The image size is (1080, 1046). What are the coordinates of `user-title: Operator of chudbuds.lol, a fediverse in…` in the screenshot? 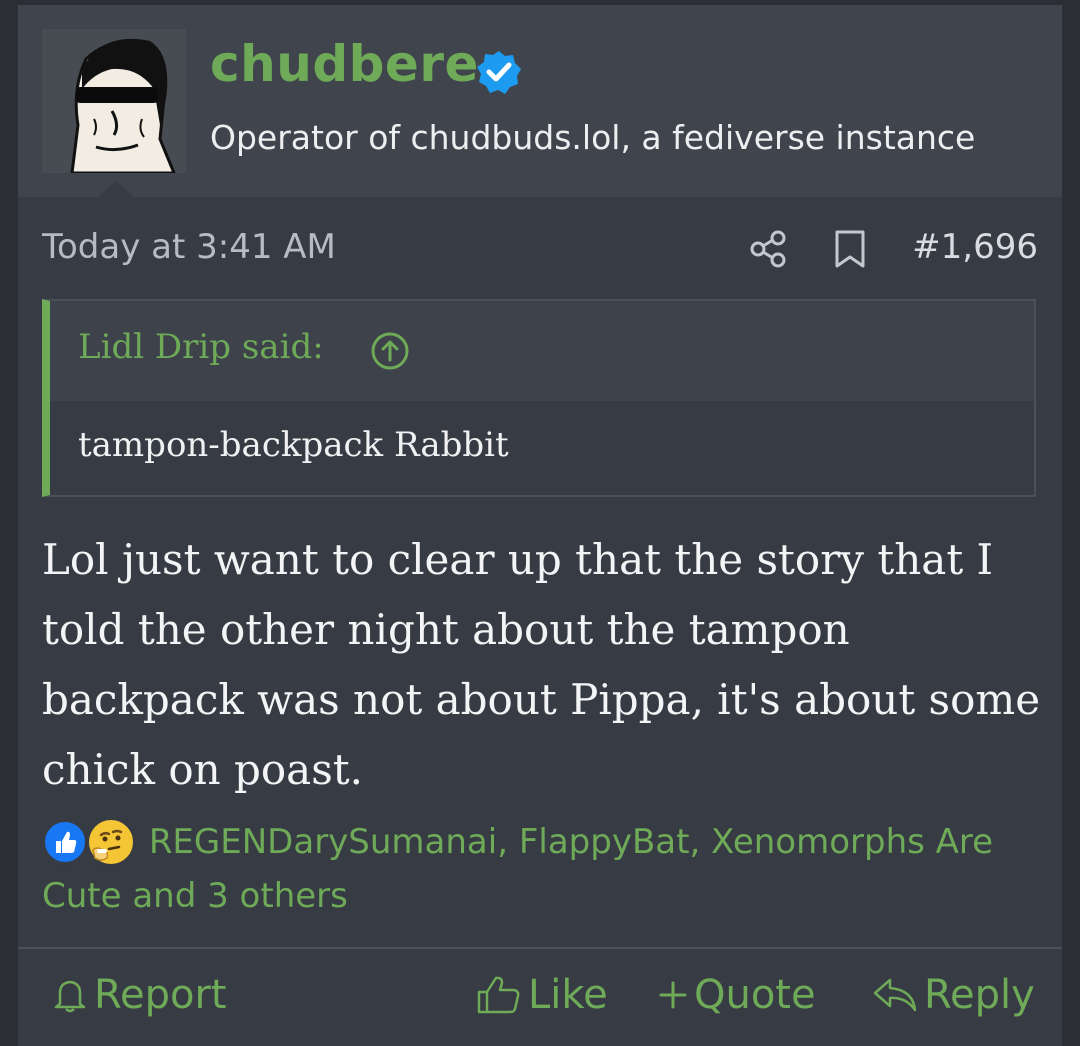 It's located at (593, 137).